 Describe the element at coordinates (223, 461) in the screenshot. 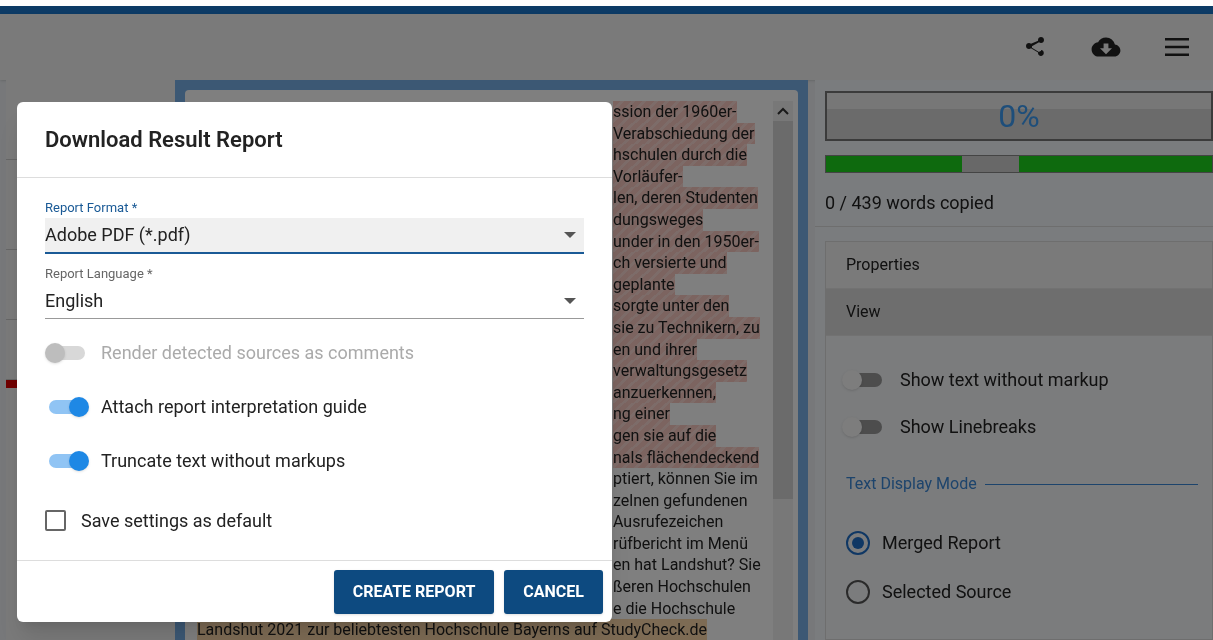

I see `toggle-label: Truncate text without markups` at that location.